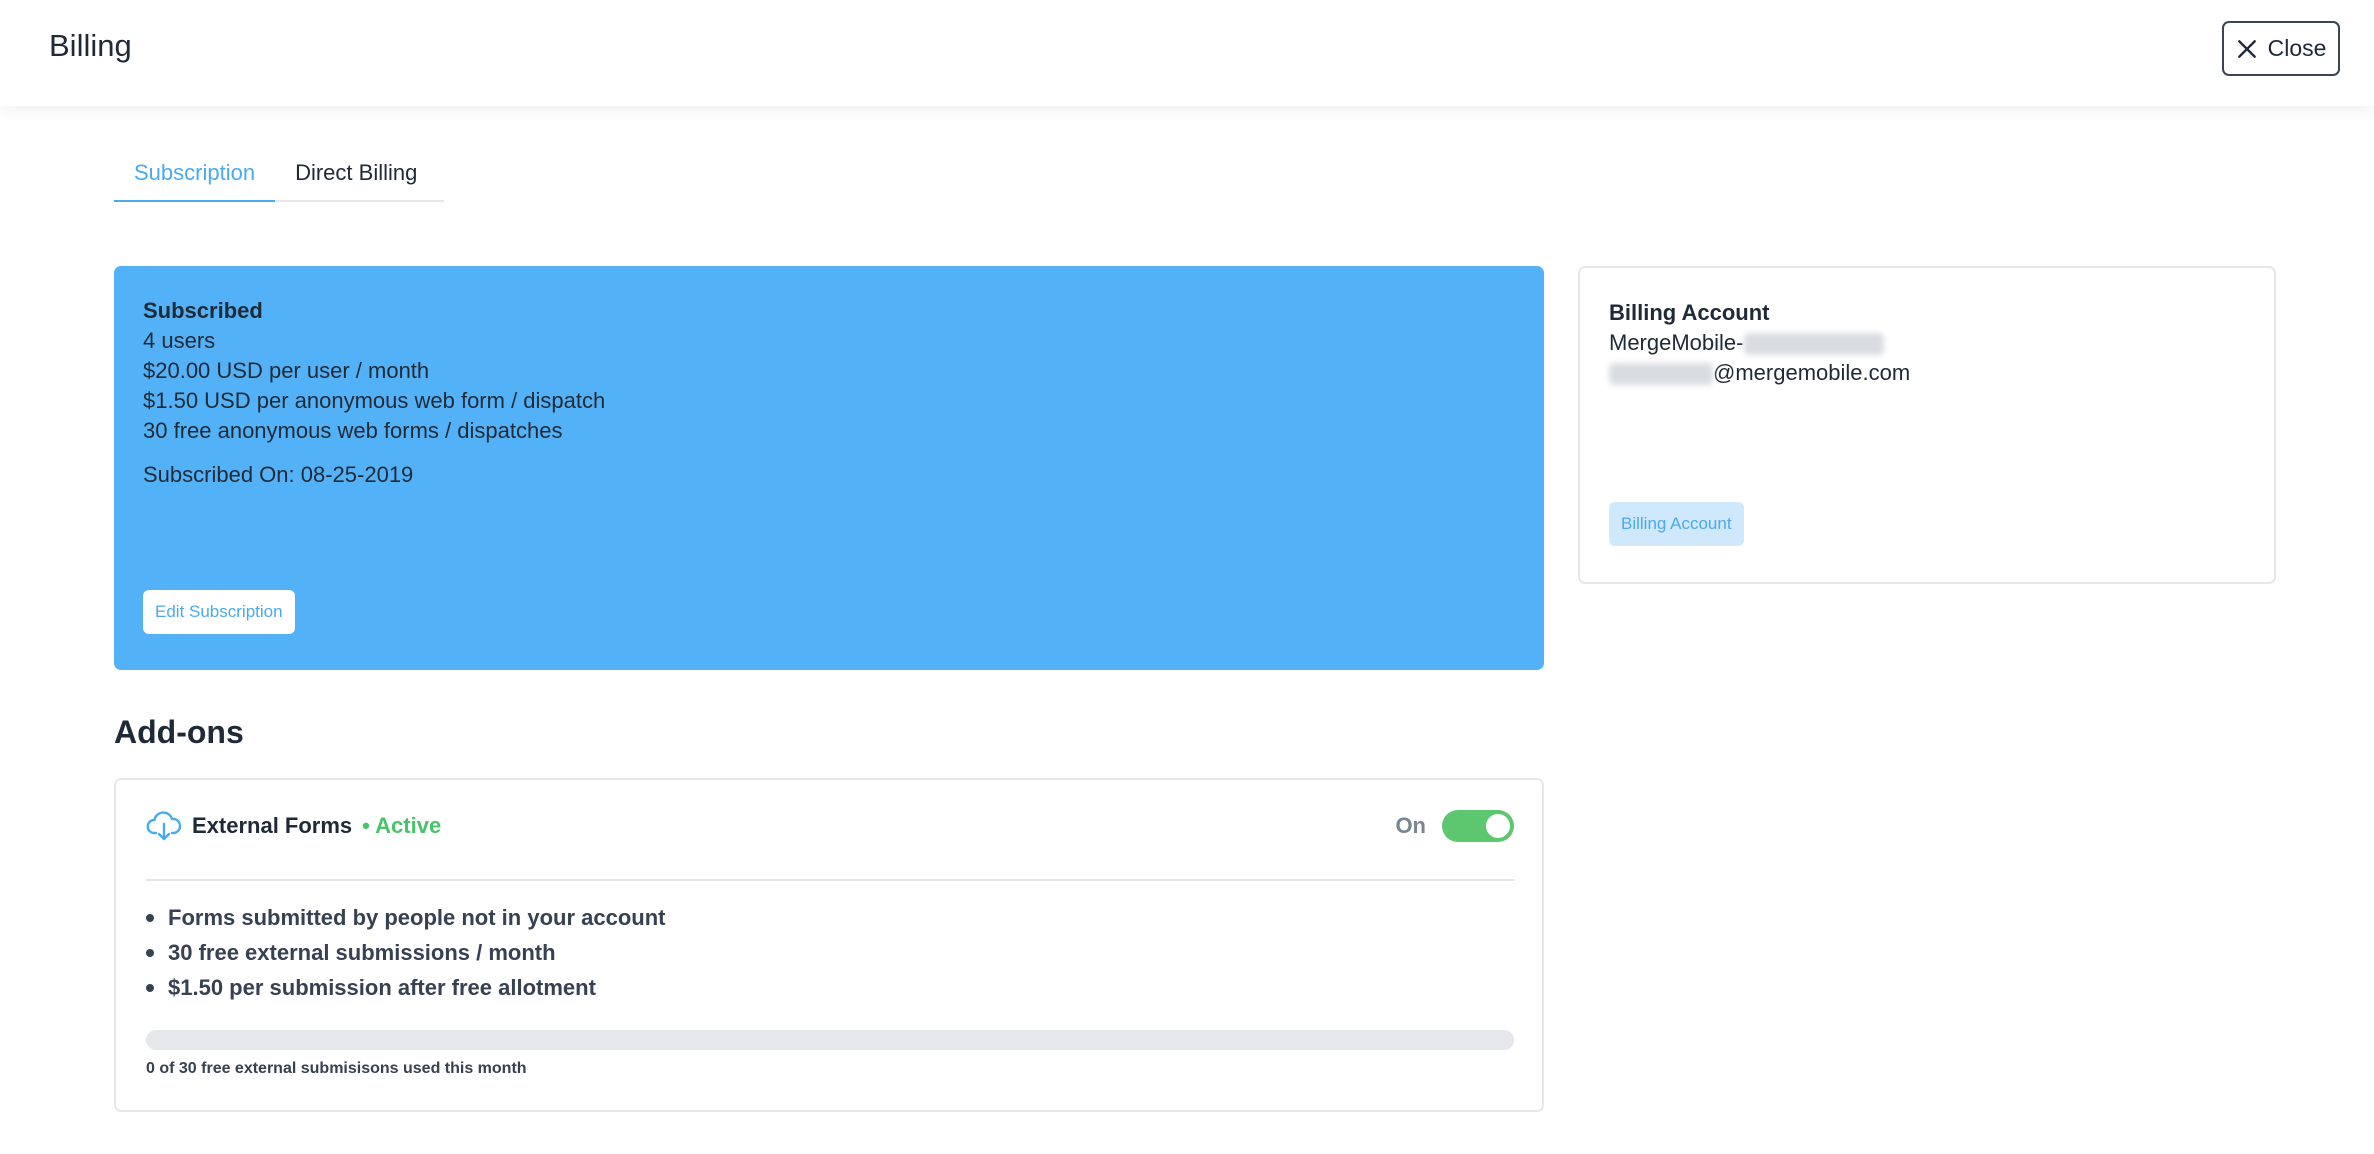  I want to click on addon-toggle-group: On, so click(1454, 826).